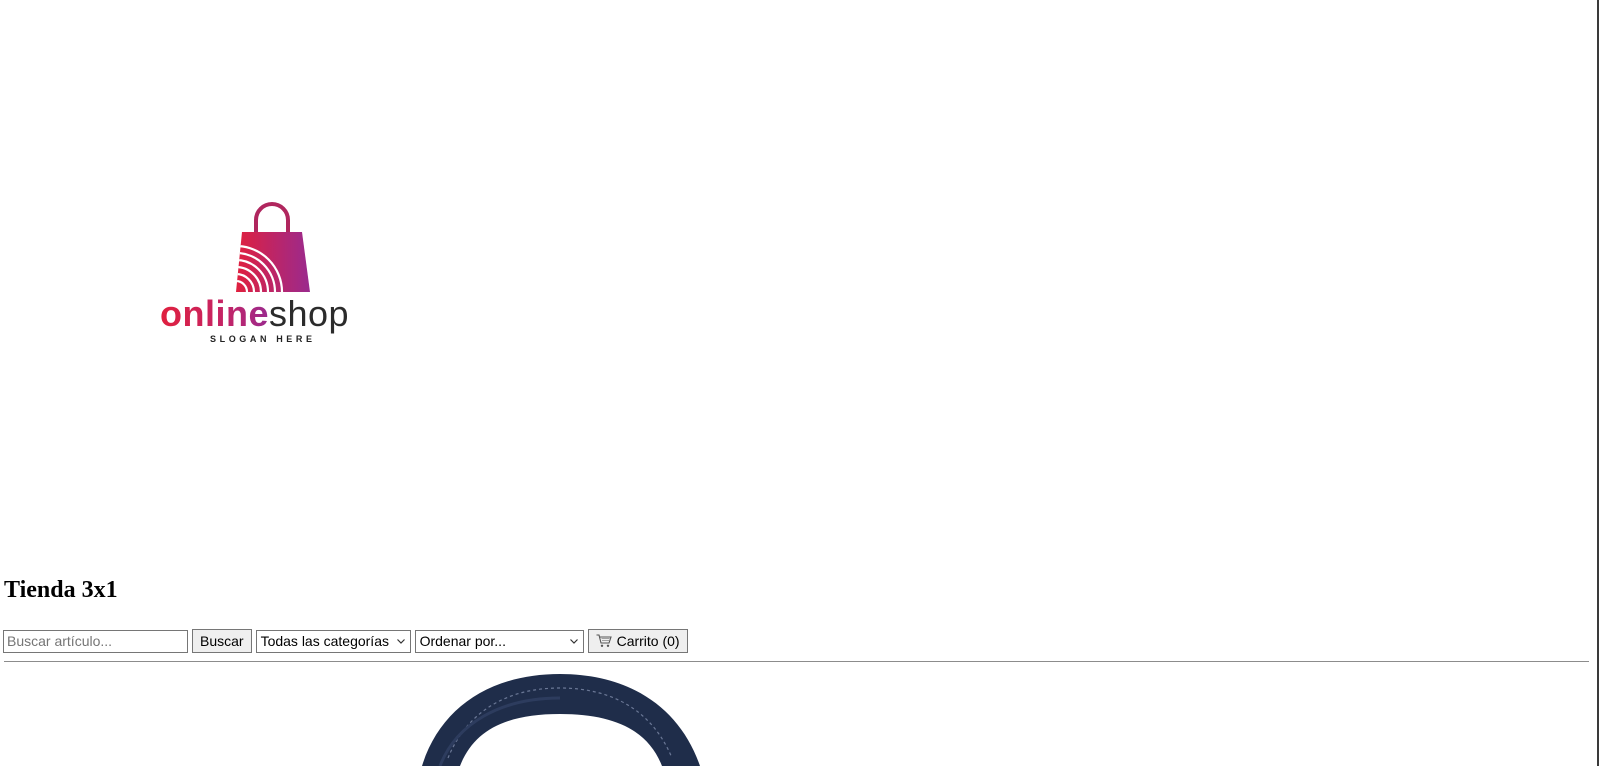 The height and width of the screenshot is (766, 1600). What do you see at coordinates (263, 339) in the screenshot?
I see `logo-slogan: SLOGAN HERE` at bounding box center [263, 339].